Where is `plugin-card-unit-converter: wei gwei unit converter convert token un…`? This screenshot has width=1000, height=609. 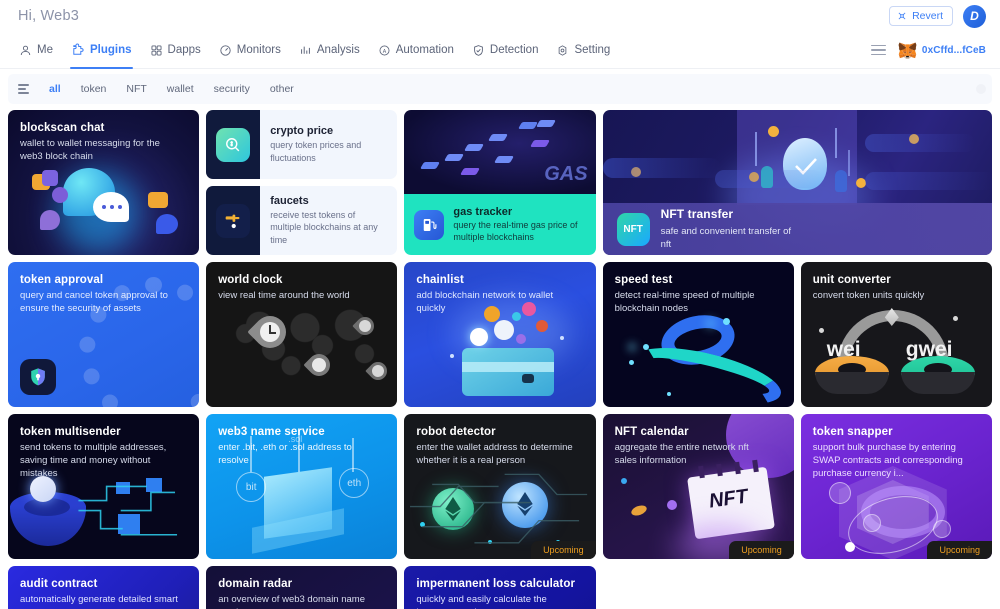
plugin-card-unit-converter: wei gwei unit converter convert token un… is located at coordinates (896, 334).